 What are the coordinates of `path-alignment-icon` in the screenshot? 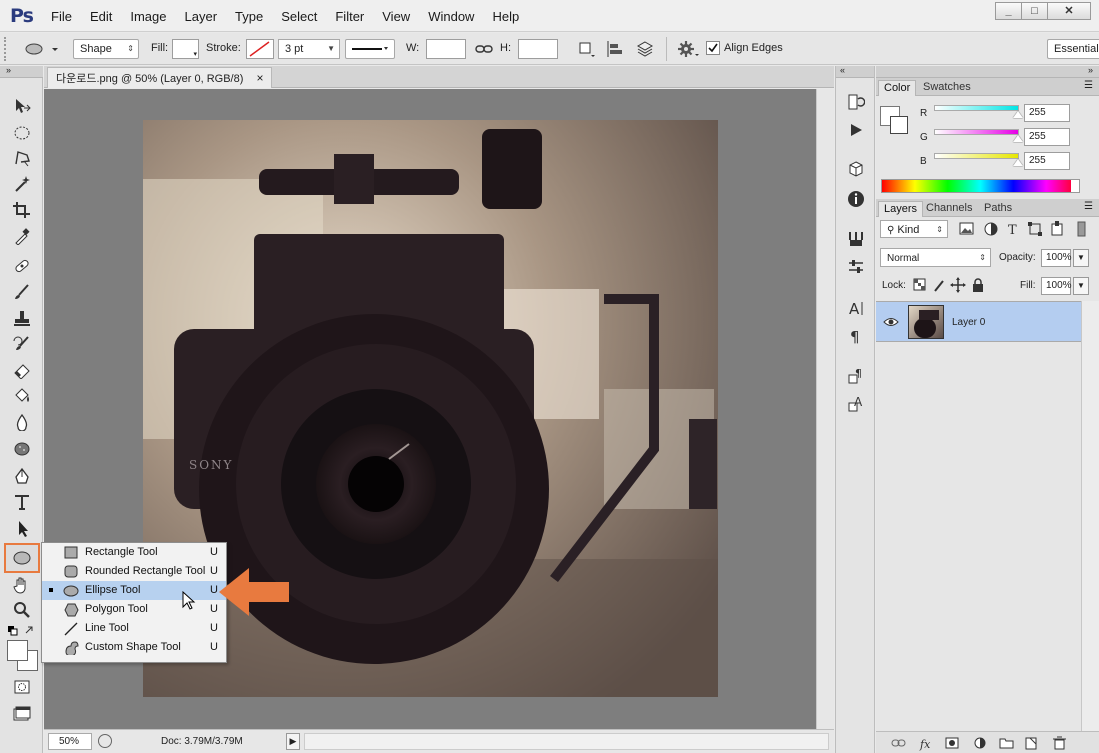 It's located at (615, 49).